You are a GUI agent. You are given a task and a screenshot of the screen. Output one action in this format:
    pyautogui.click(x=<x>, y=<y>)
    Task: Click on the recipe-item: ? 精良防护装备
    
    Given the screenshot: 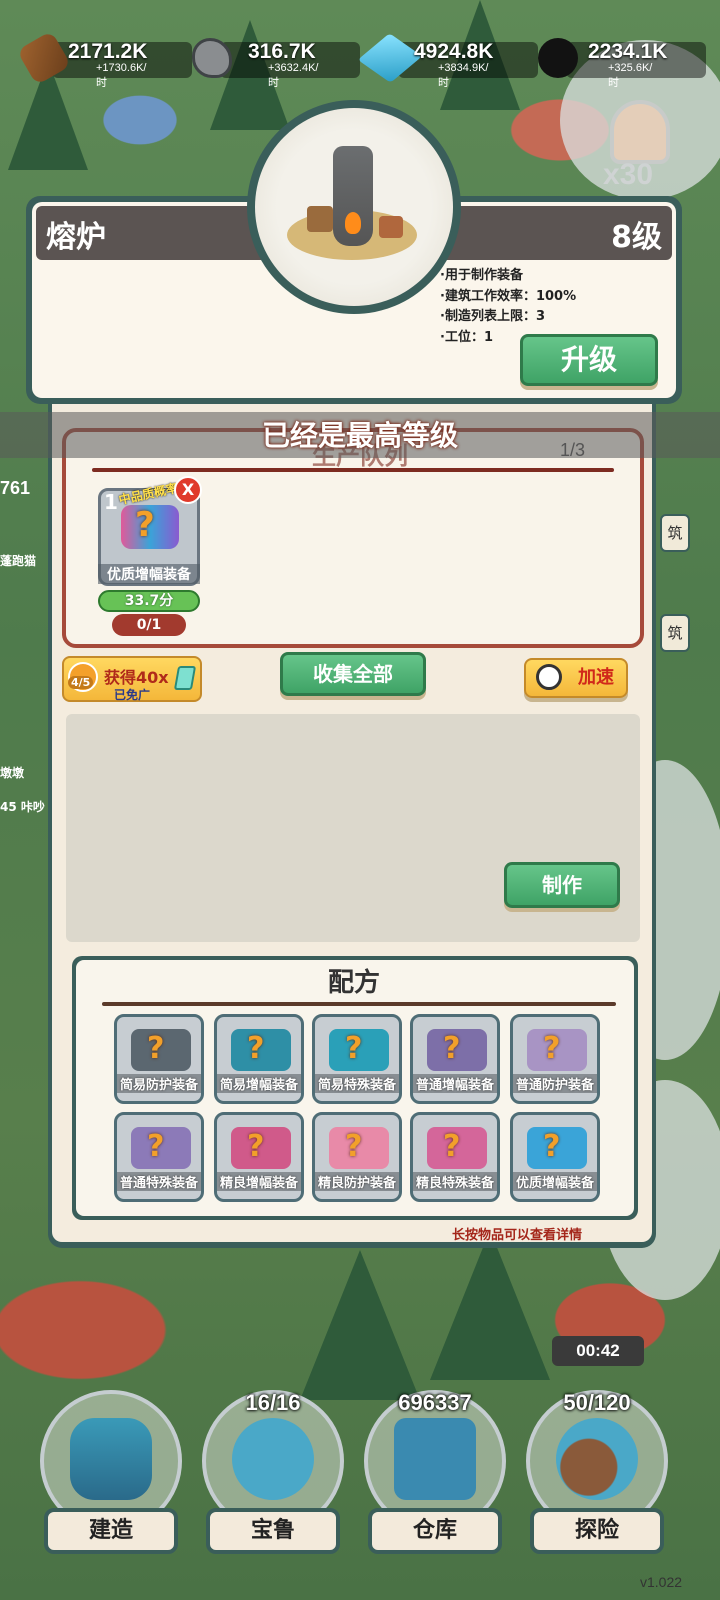 What is the action you would take?
    pyautogui.click(x=357, y=1157)
    